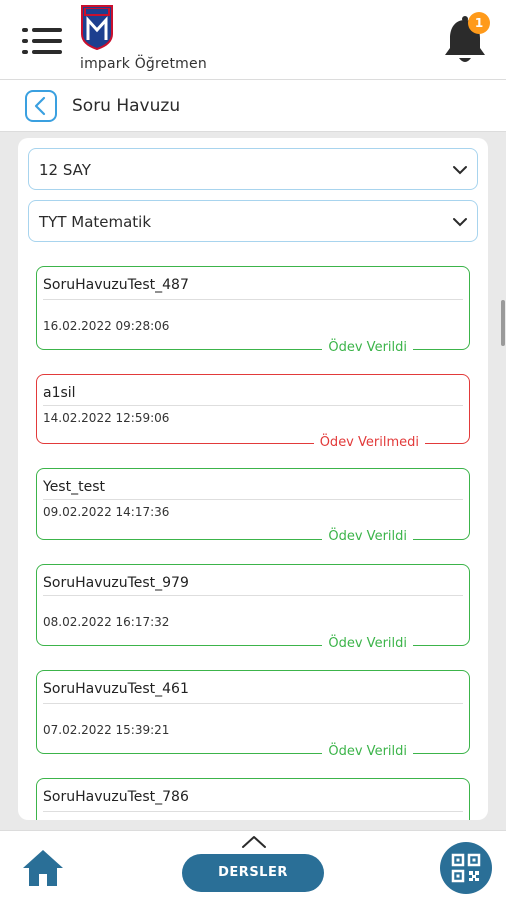 The height and width of the screenshot is (900, 506). I want to click on class-select: 12 SAY, so click(253, 169).